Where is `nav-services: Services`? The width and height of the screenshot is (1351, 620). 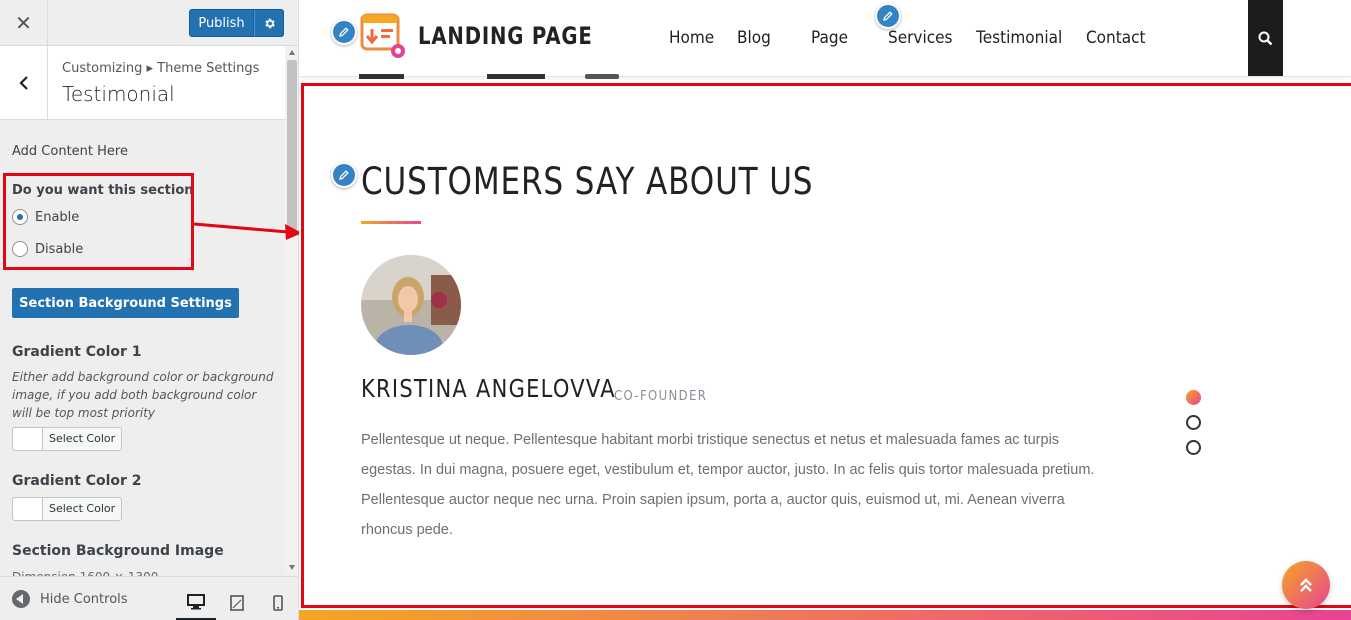 nav-services: Services is located at coordinates (920, 38).